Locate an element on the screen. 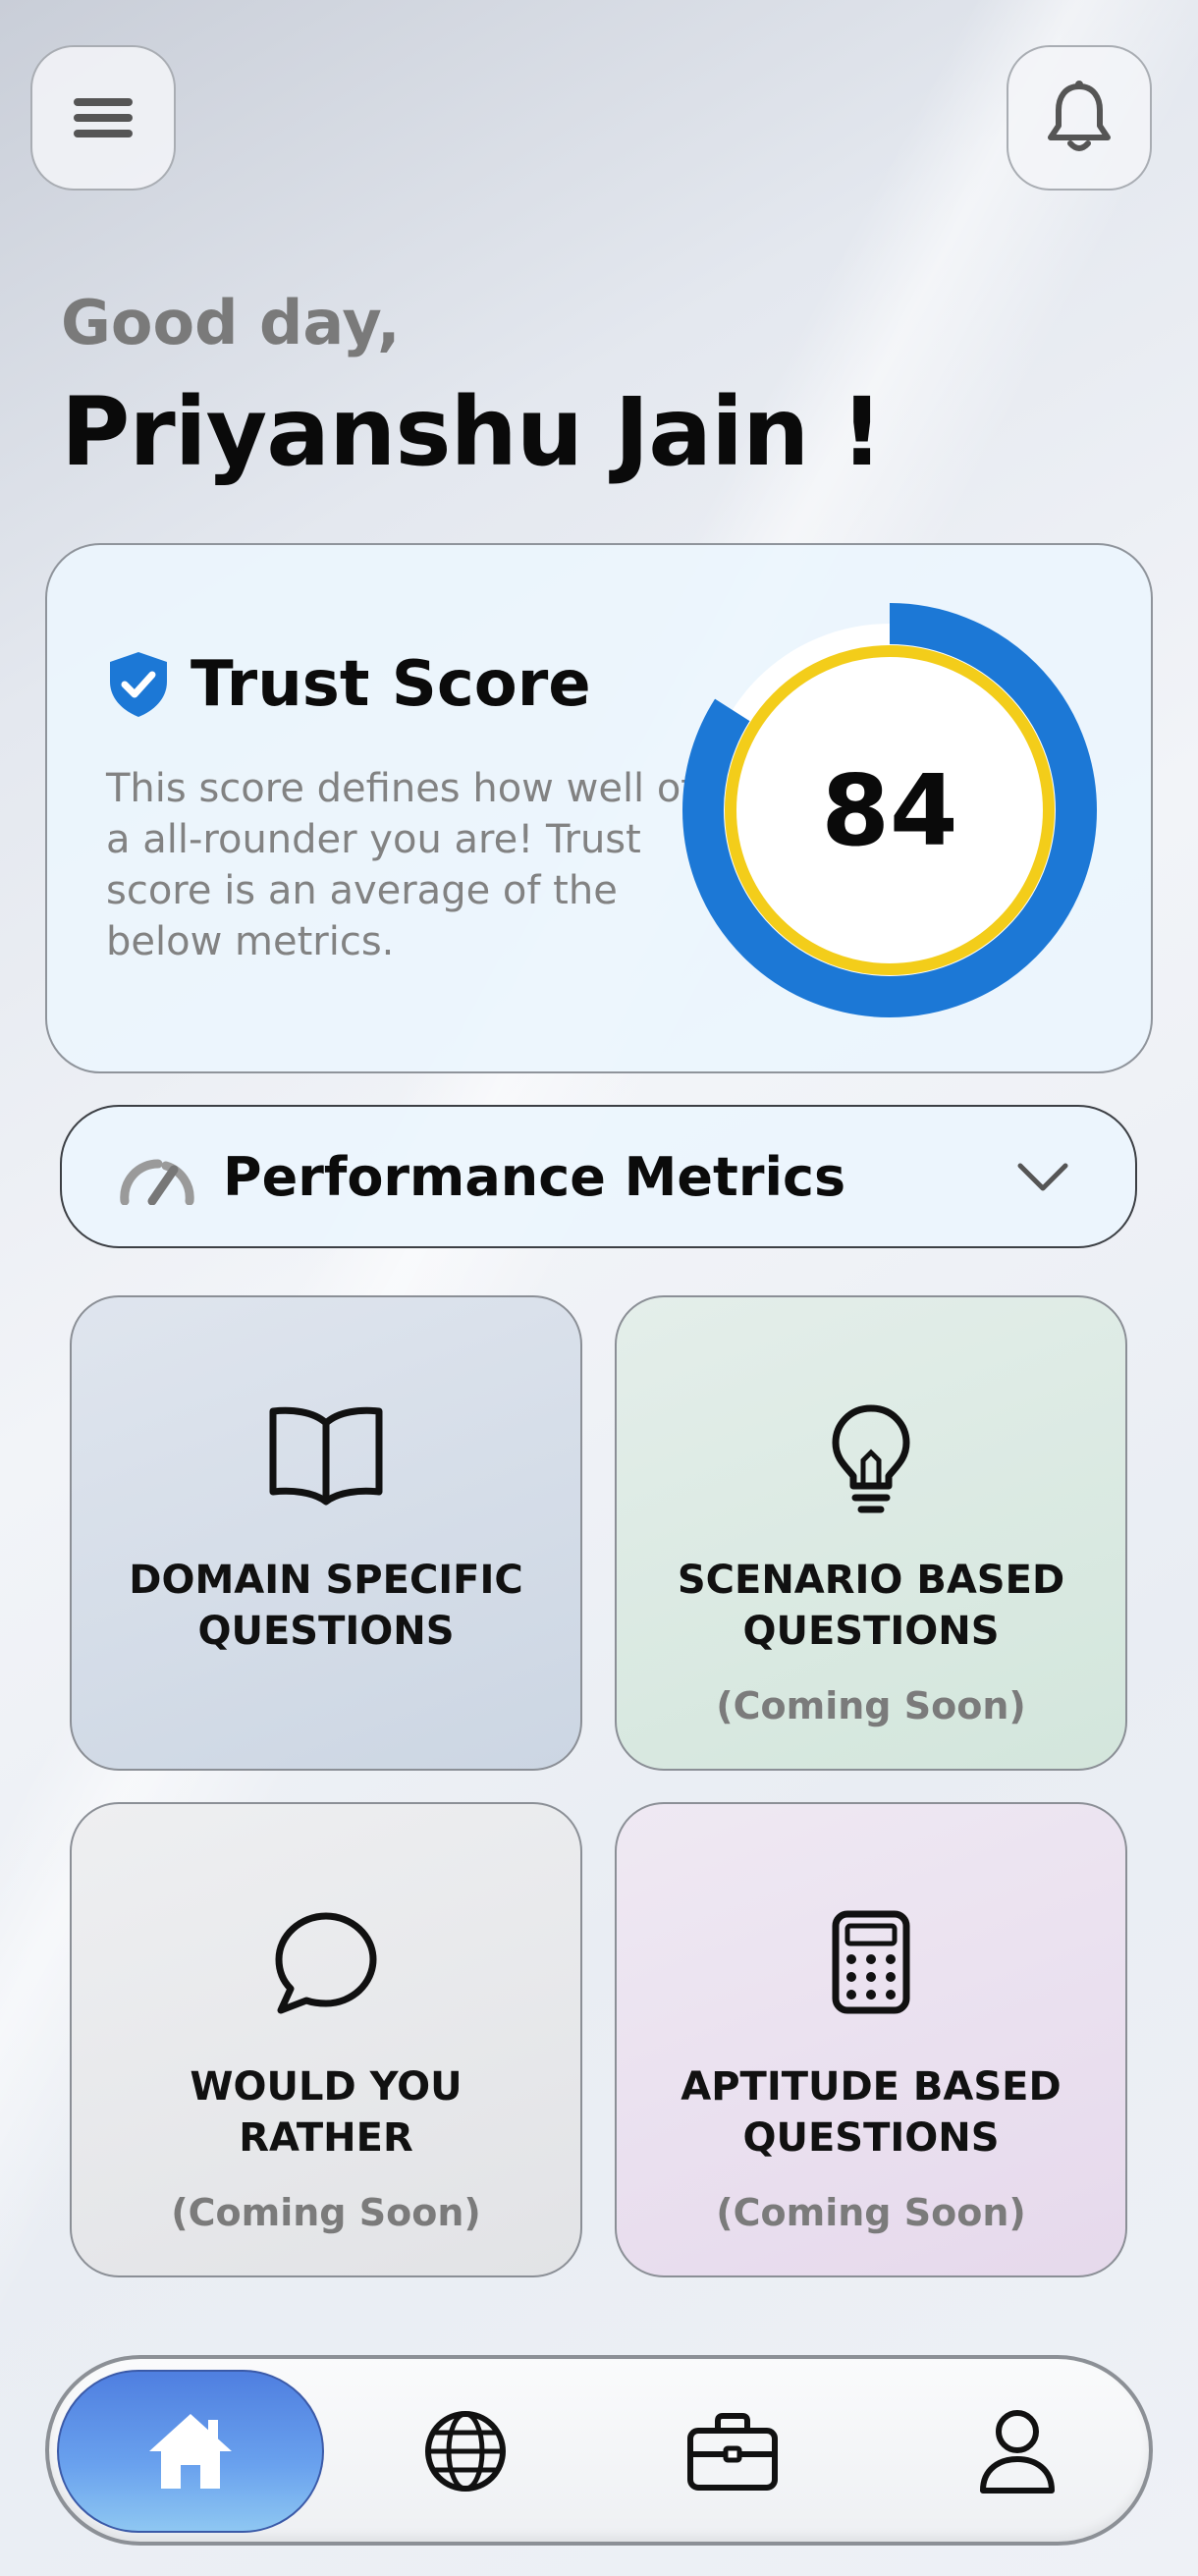 This screenshot has width=1198, height=2576. menu-button is located at coordinates (103, 118).